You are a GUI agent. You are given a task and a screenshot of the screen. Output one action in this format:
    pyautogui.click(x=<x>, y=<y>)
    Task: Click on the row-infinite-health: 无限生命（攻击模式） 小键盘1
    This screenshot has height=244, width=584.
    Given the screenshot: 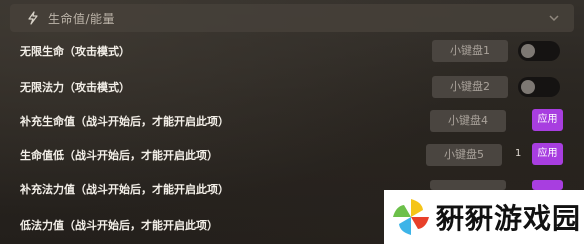 What is the action you would take?
    pyautogui.click(x=292, y=51)
    